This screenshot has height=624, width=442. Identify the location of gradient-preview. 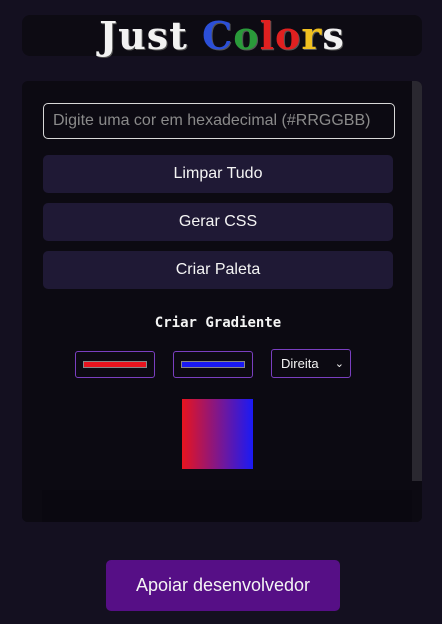
(217, 434).